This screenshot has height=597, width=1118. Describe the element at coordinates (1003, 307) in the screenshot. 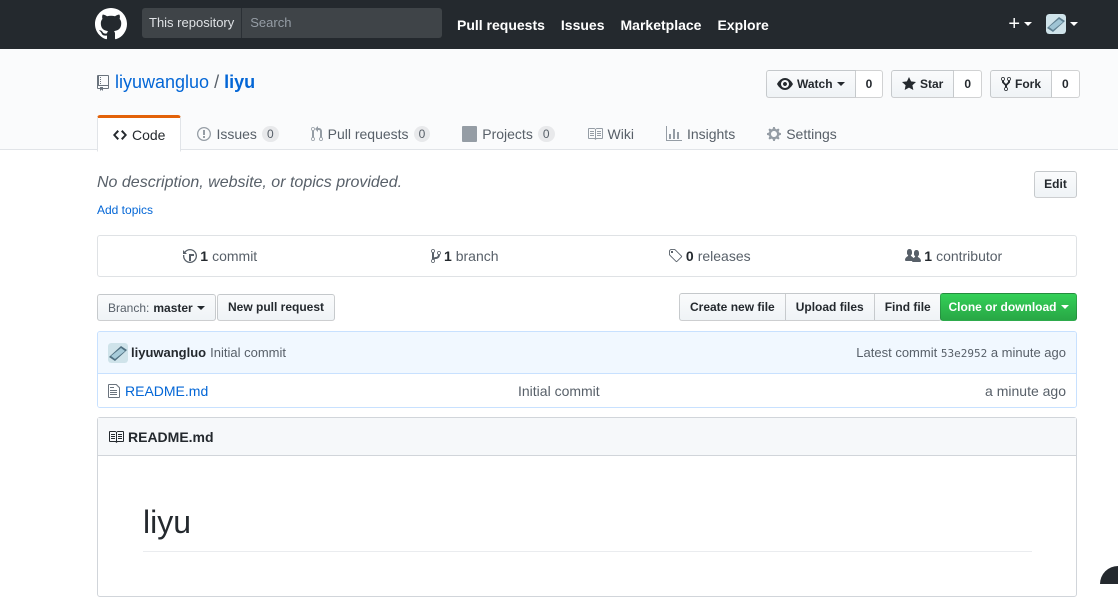

I see `clone-label: Clone or download` at that location.